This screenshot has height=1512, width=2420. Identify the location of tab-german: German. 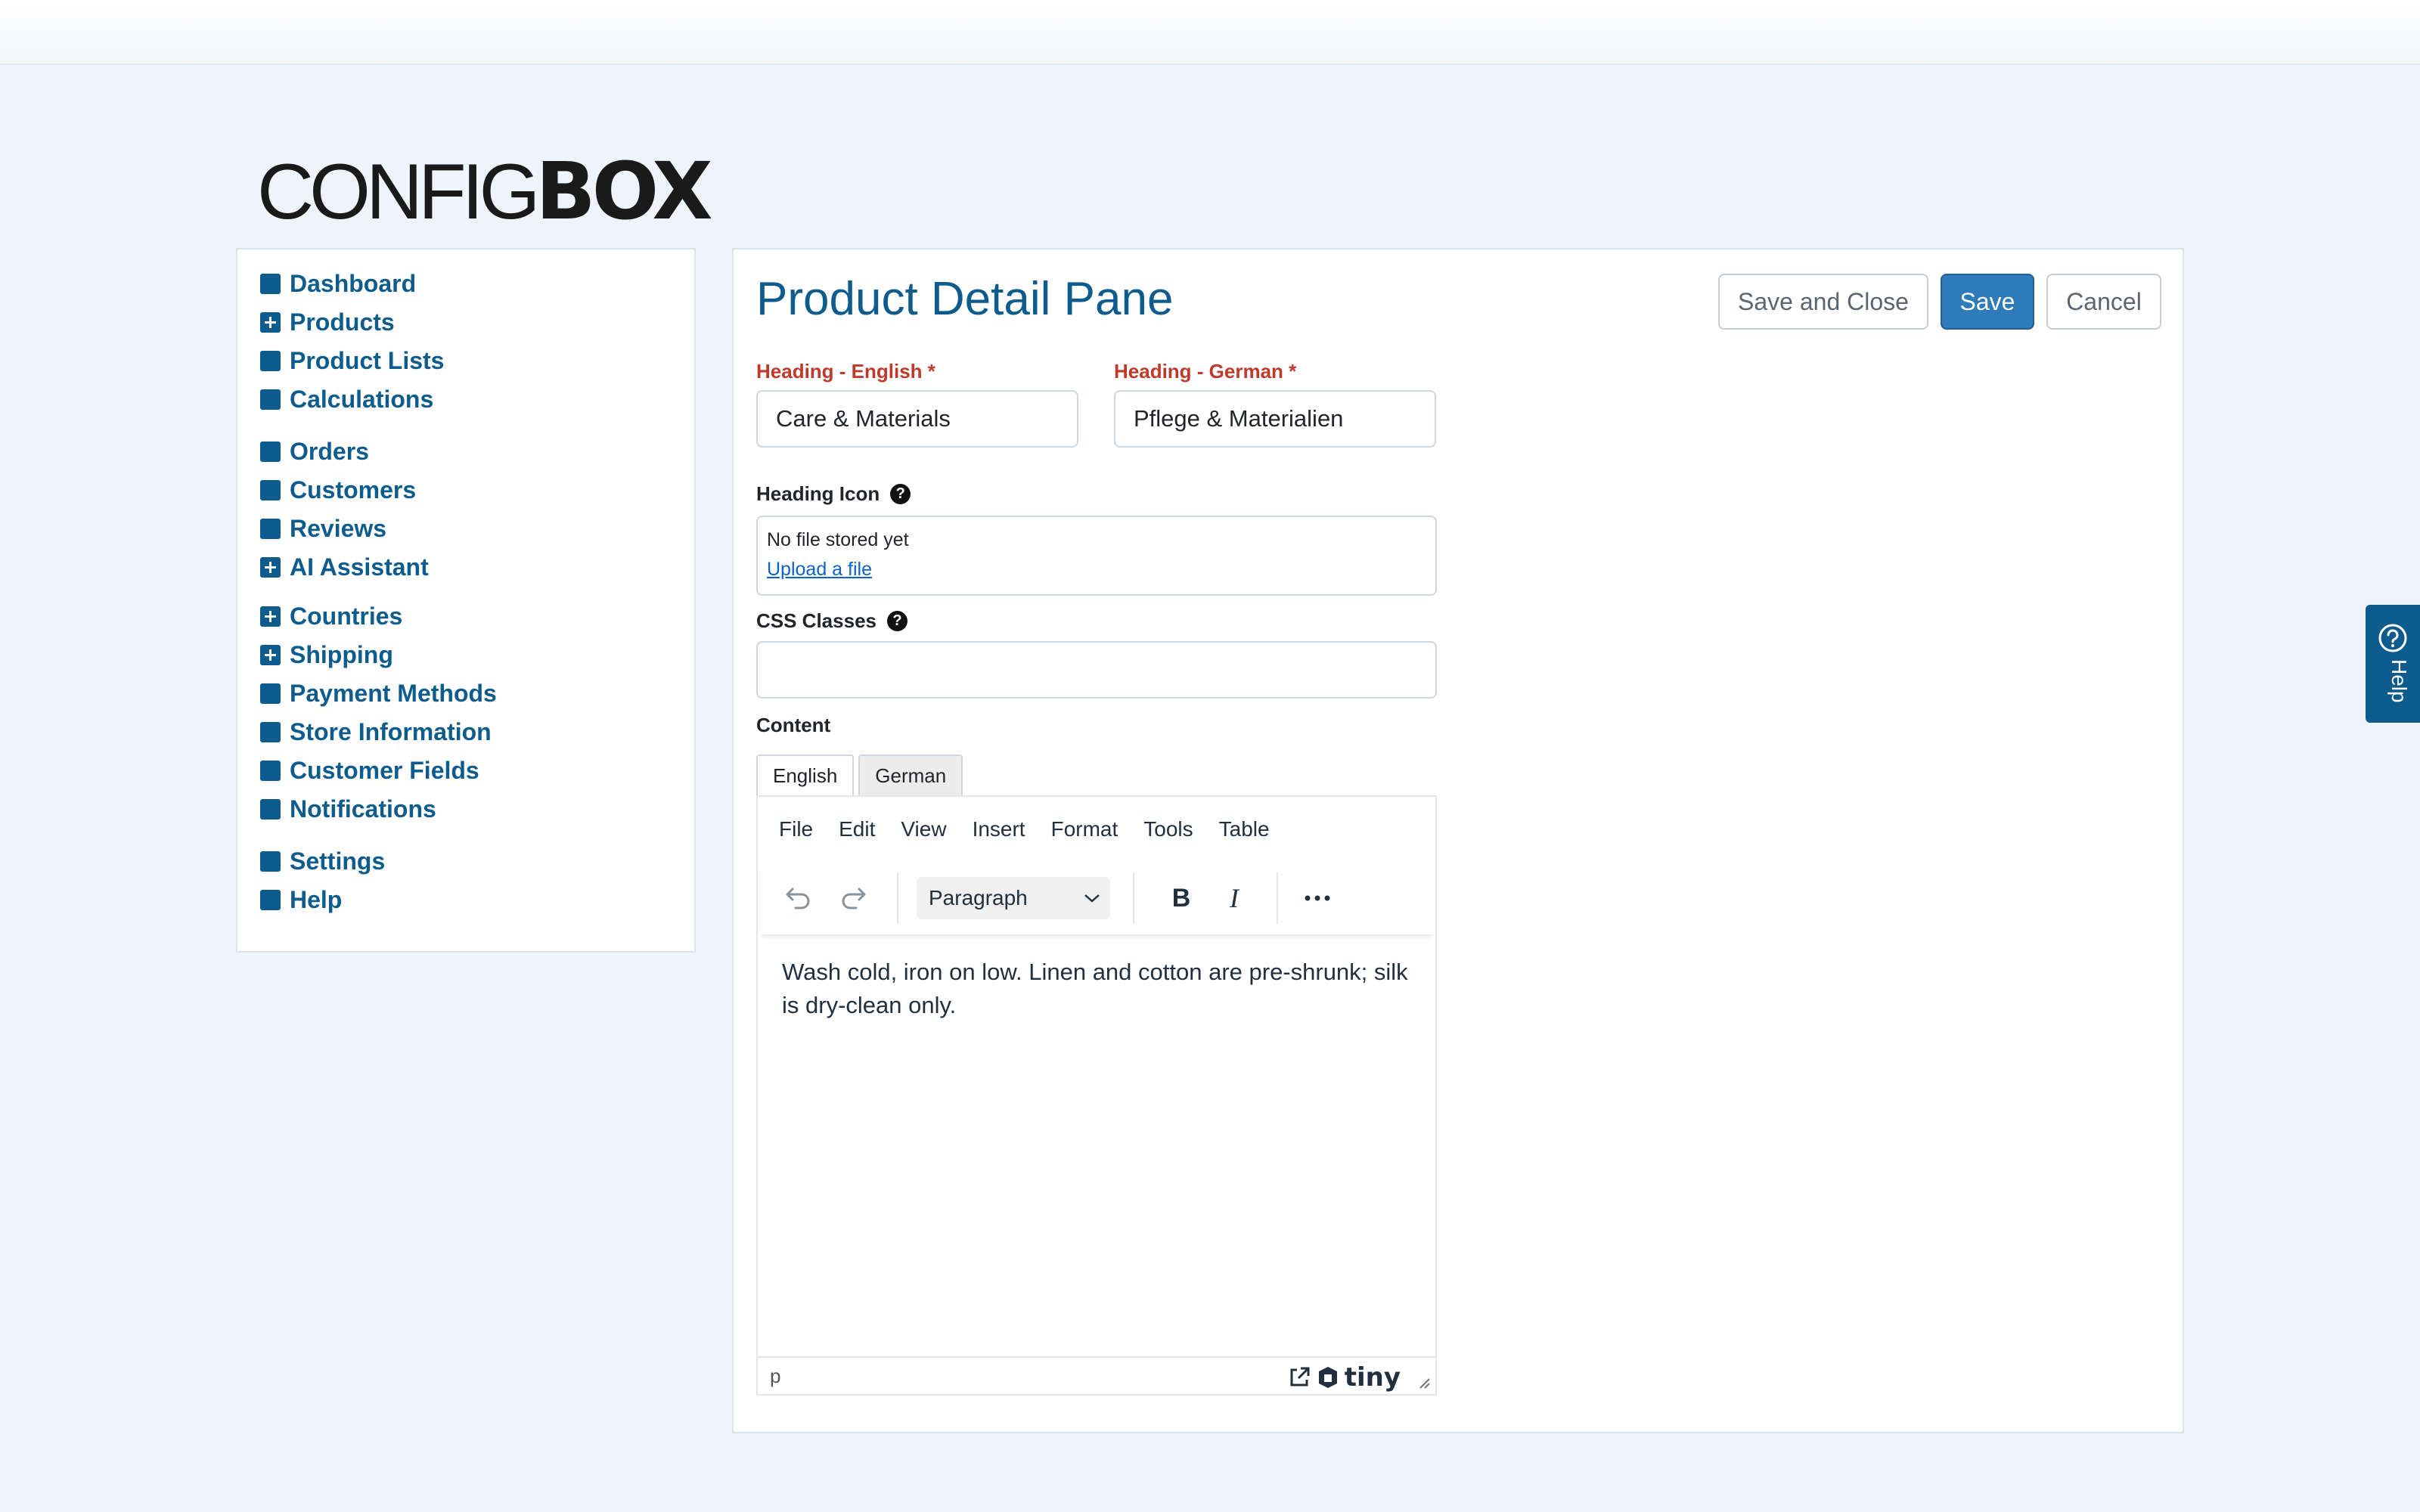
(910, 775).